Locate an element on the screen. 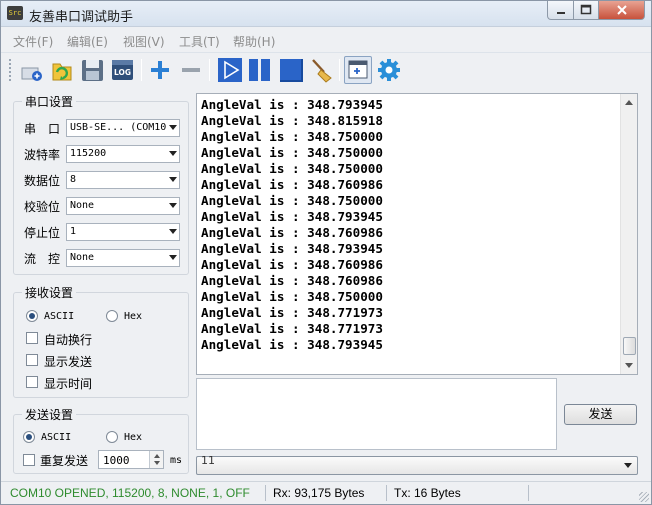 The height and width of the screenshot is (505, 652). port-select: USB-SE... (COM10 is located at coordinates (123, 128).